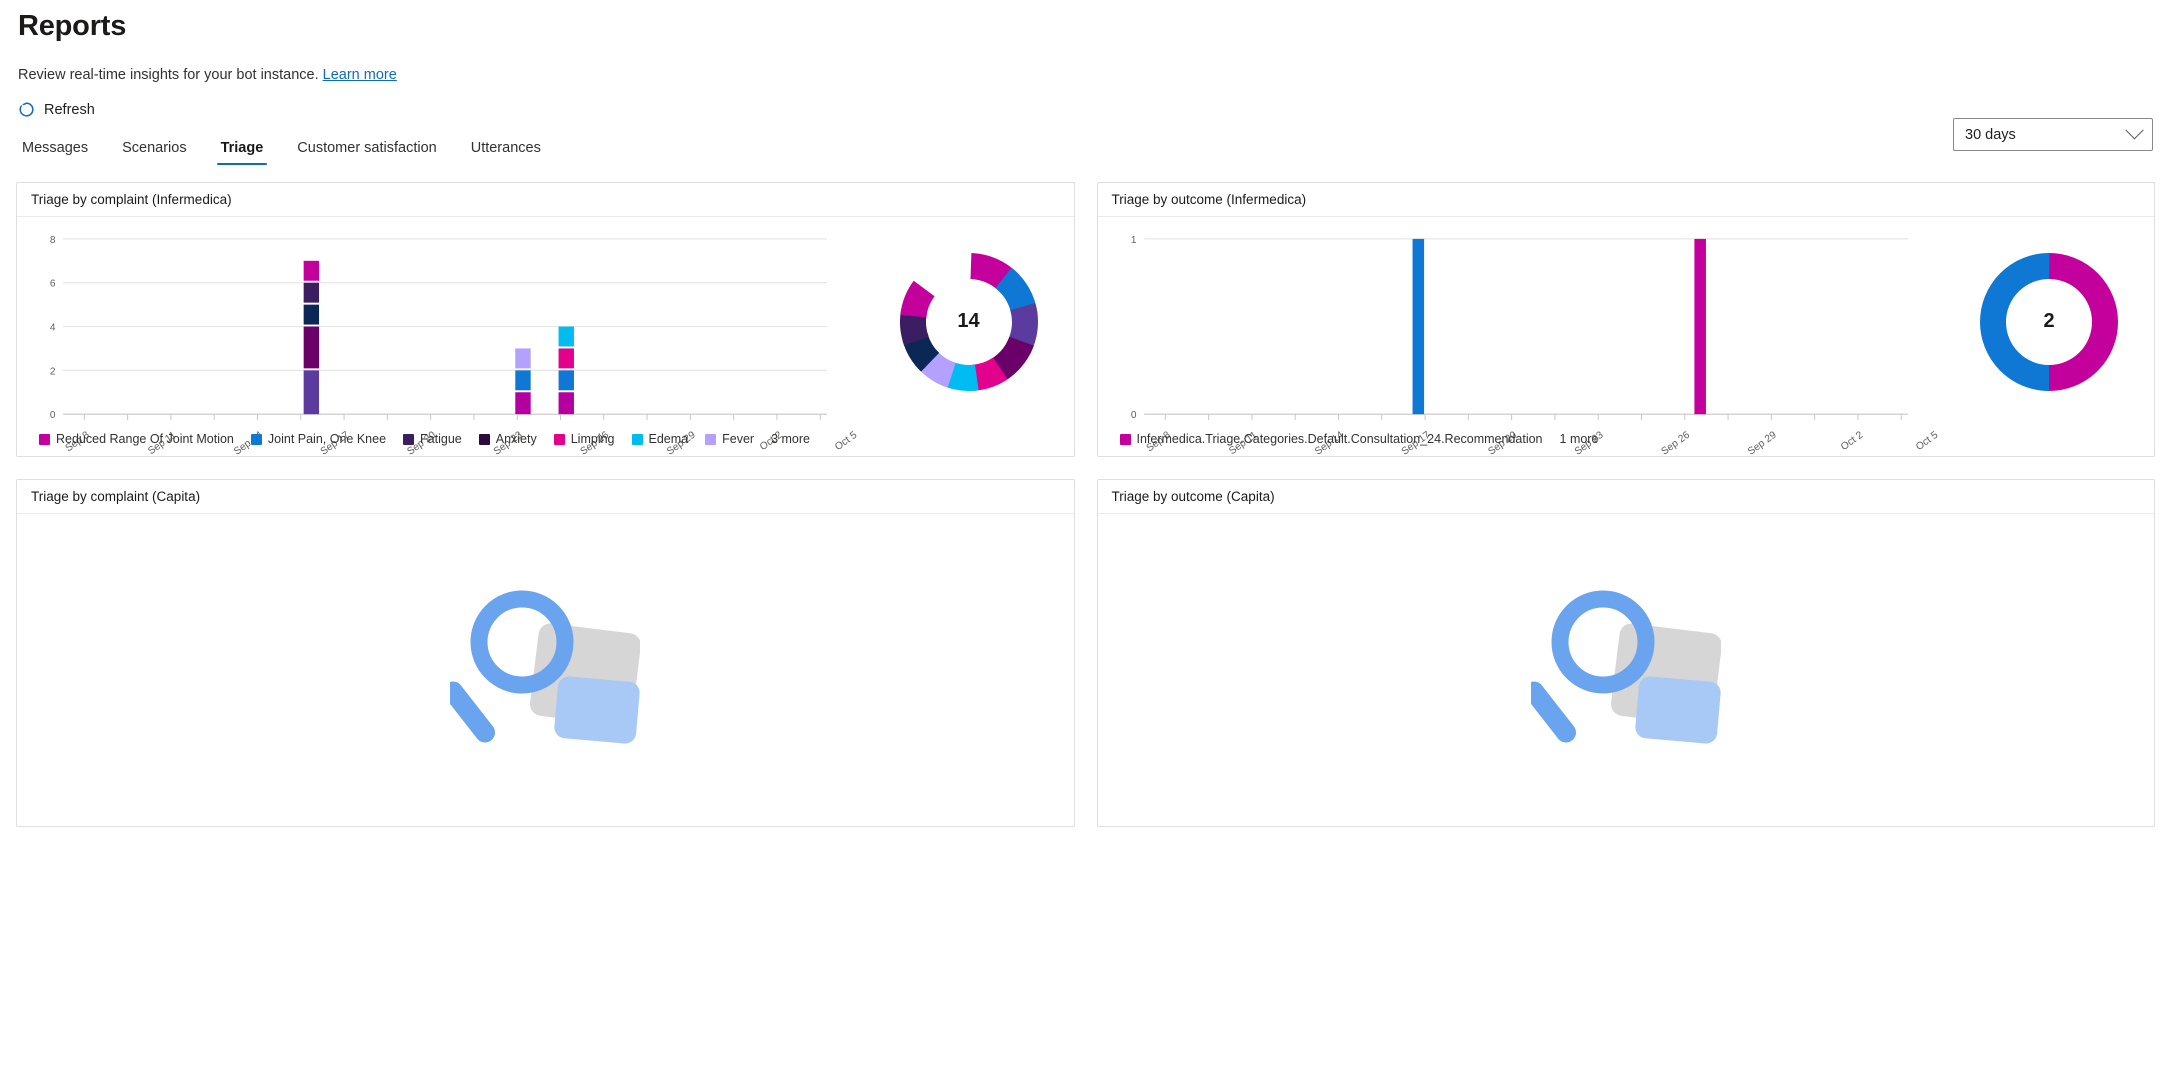 The image size is (2171, 1076). What do you see at coordinates (668, 439) in the screenshot?
I see `legend-label: Edema` at bounding box center [668, 439].